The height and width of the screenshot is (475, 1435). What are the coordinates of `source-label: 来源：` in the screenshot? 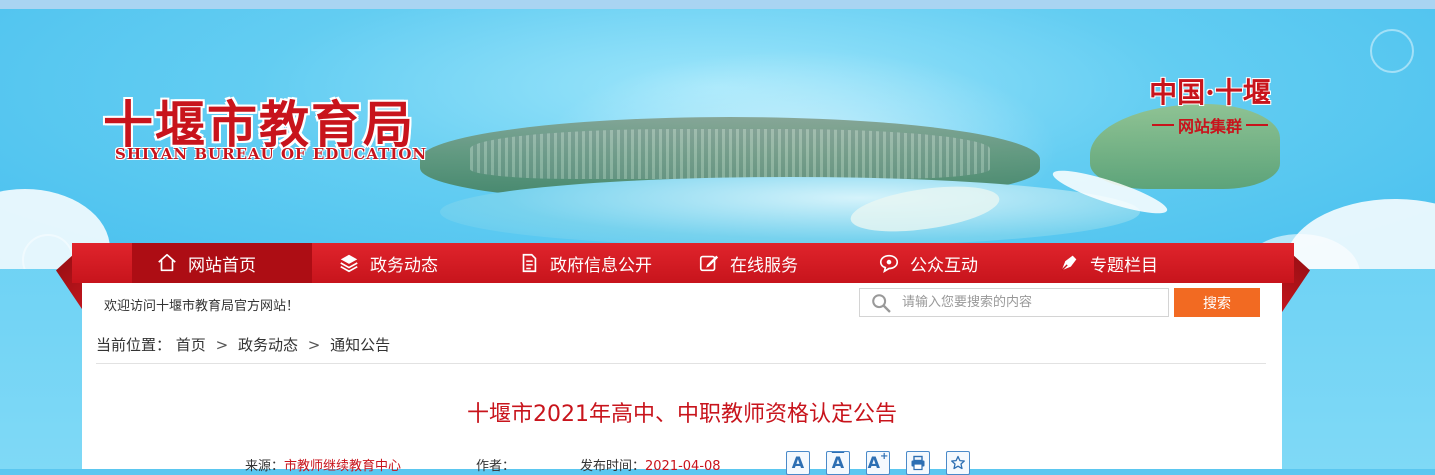 It's located at (265, 466).